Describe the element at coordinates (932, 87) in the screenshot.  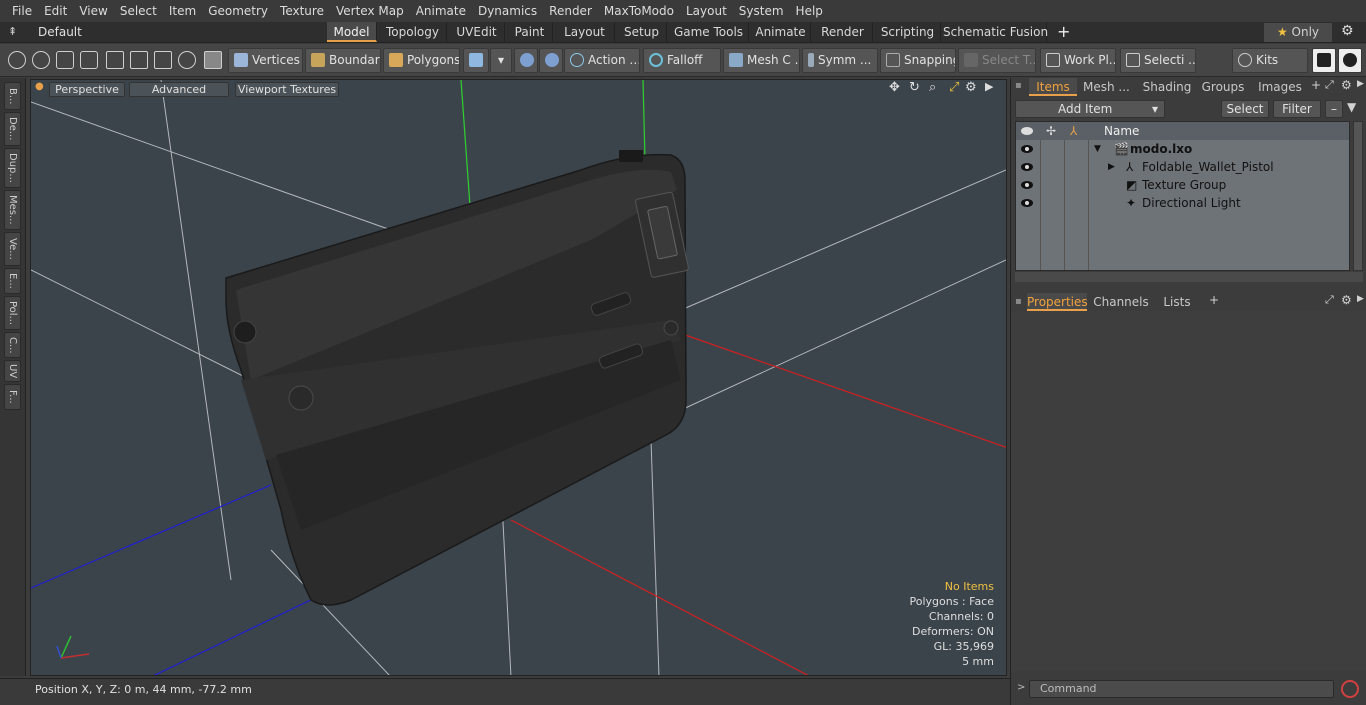
I see `zoom-view-icon: ⌕` at that location.